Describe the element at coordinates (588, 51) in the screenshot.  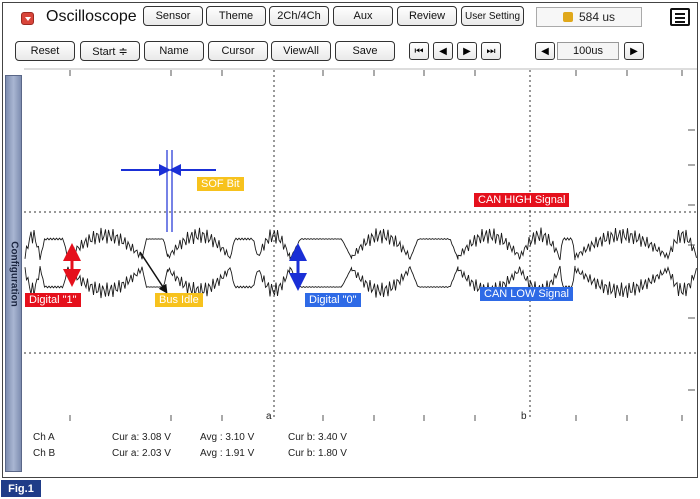
I see `timebase-display: 100us` at that location.